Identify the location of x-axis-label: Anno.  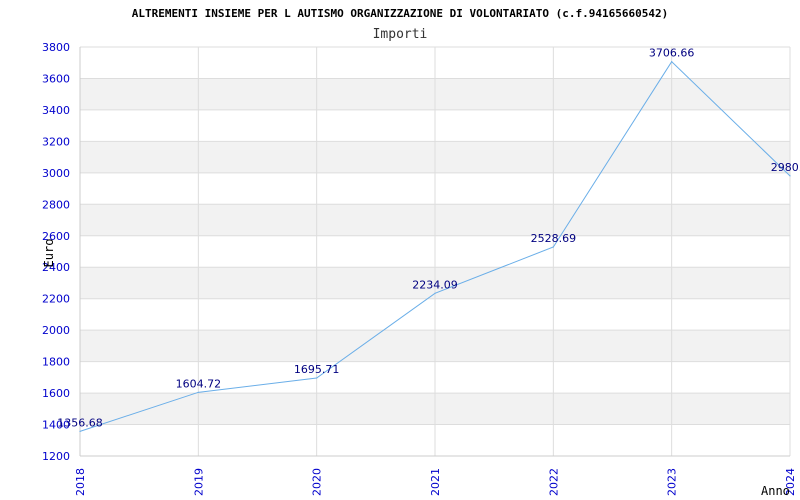
(775, 491).